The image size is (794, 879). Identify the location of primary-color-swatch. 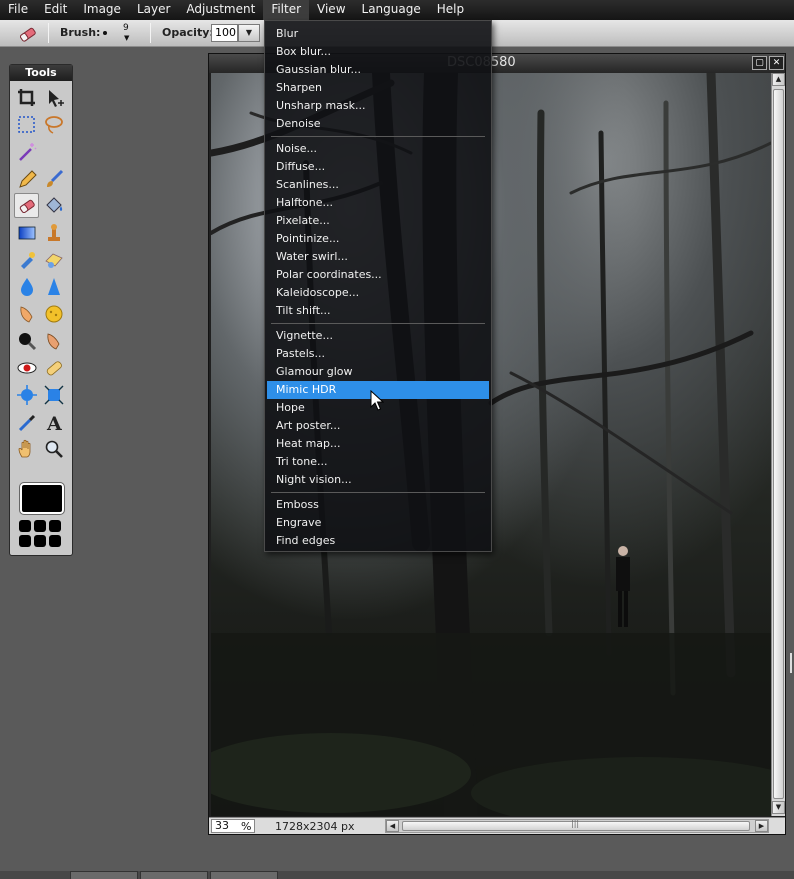
(42, 498).